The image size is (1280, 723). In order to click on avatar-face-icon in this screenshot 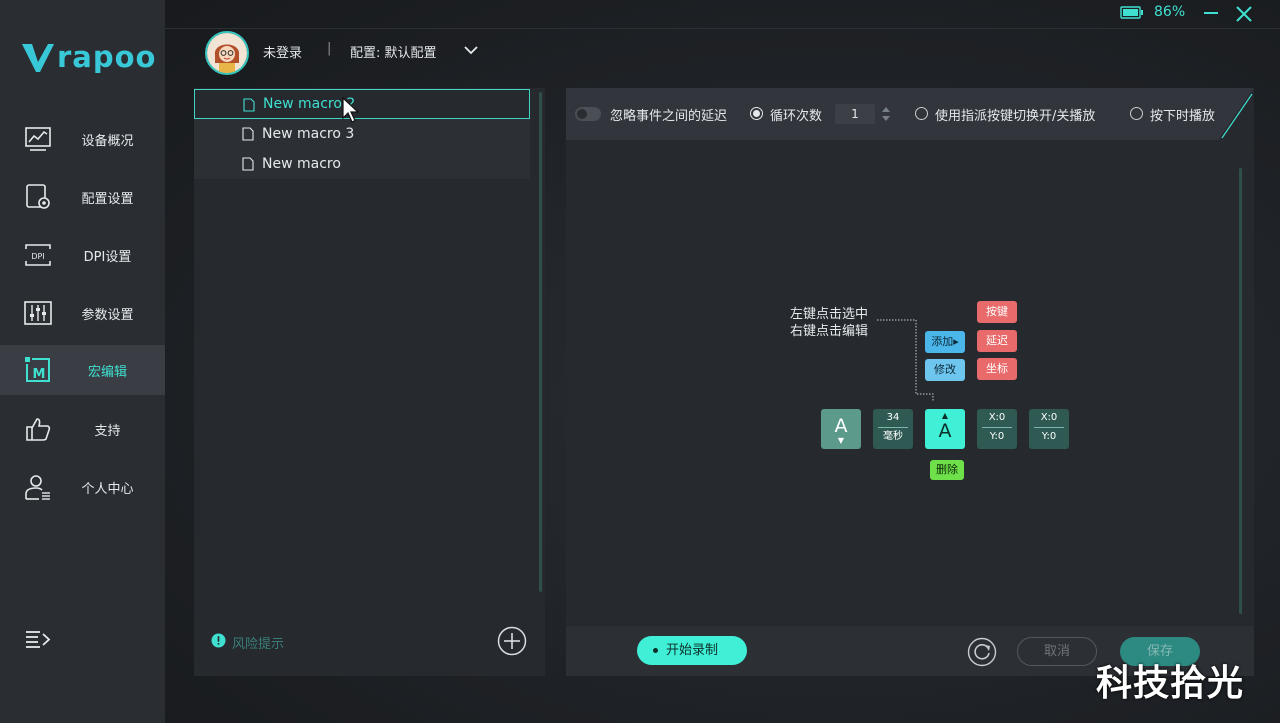, I will do `click(227, 53)`.